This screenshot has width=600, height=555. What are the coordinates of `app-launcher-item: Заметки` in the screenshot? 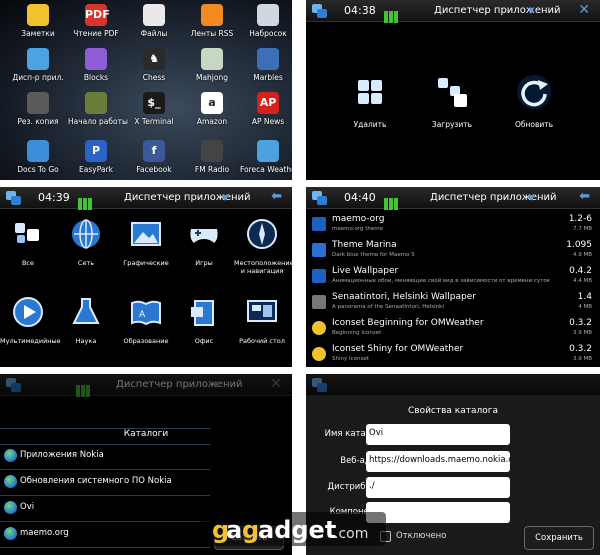 It's located at (38, 21).